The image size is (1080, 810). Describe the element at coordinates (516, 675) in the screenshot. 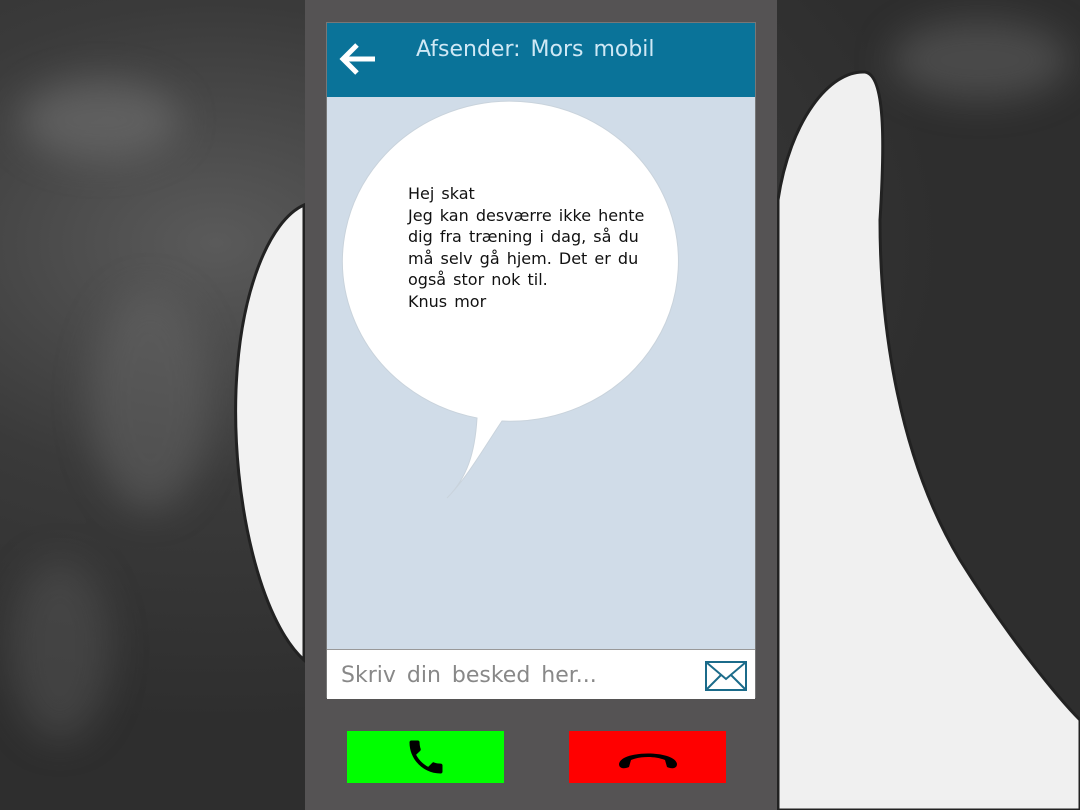

I see `message-input` at that location.